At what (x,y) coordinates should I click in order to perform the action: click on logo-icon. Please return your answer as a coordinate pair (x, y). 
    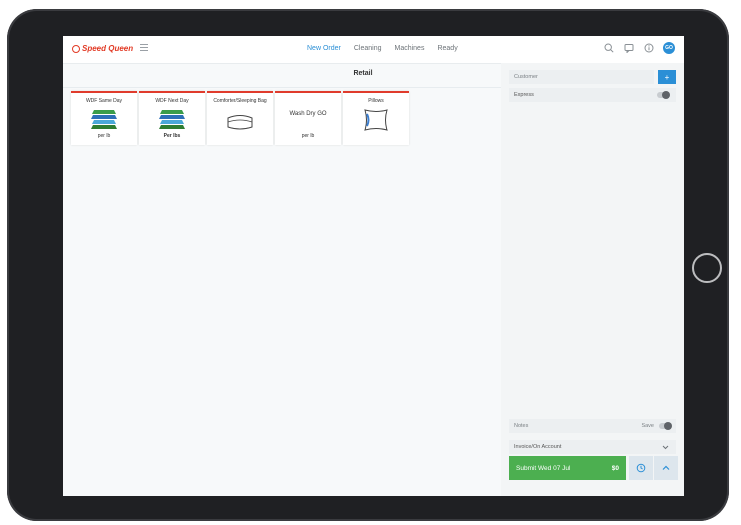
    Looking at the image, I should click on (76, 48).